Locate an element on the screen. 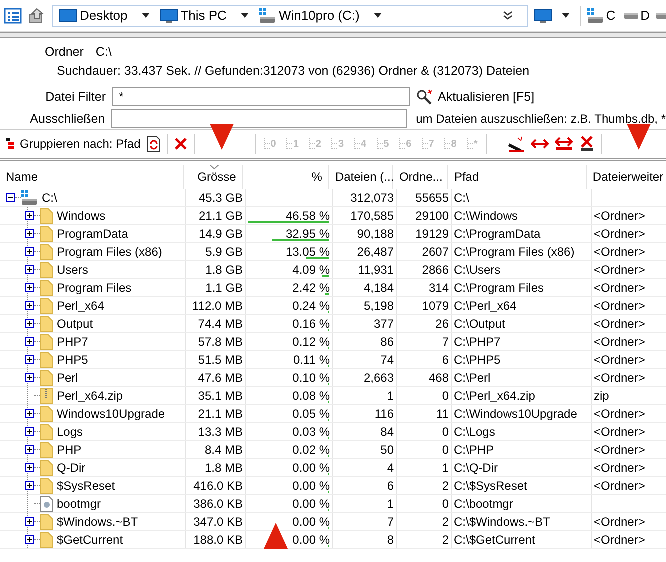  item-name: C:\ is located at coordinates (50, 197).